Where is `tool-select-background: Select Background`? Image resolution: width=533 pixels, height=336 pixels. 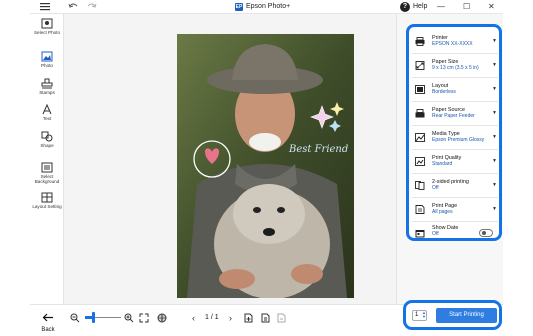 tool-select-background: Select Background is located at coordinates (47, 173).